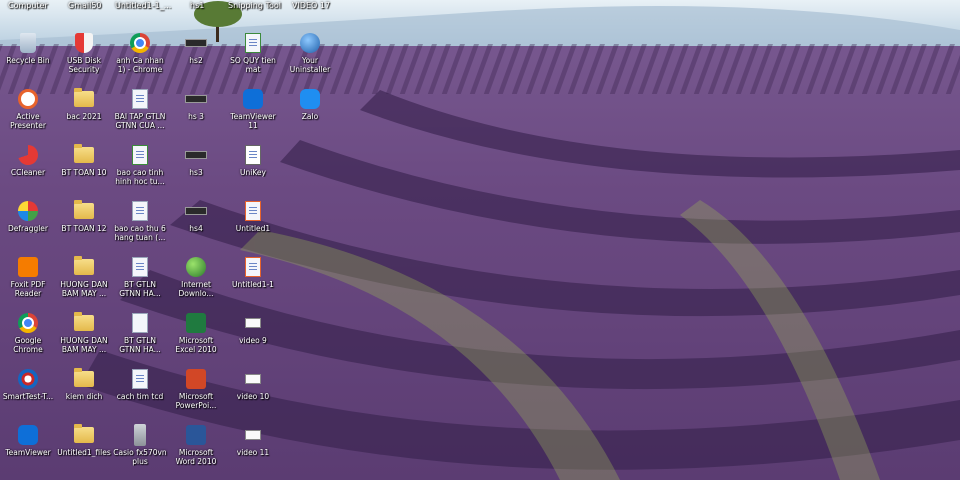  I want to click on desktop-icon: Foxit PDF Reader, so click(28, 281).